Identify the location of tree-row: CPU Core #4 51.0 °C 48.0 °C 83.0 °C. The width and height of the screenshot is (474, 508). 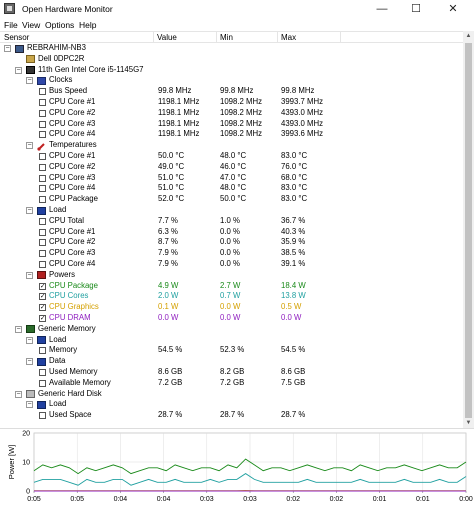
(231, 188).